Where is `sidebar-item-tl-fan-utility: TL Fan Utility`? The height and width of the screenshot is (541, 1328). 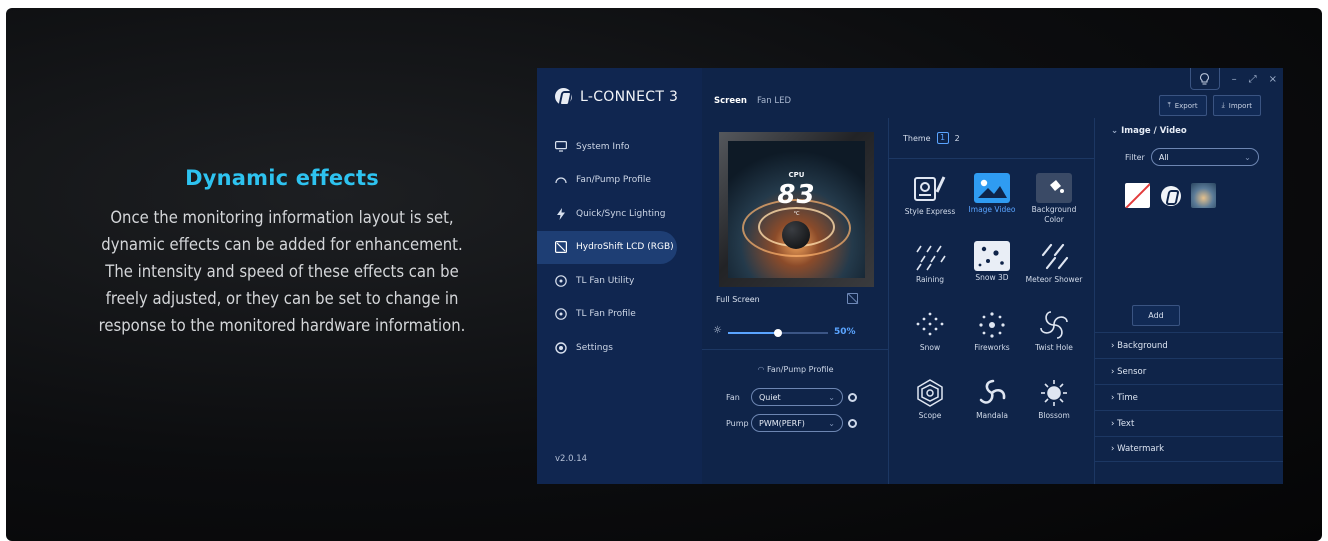 sidebar-item-tl-fan-utility: TL Fan Utility is located at coordinates (619, 280).